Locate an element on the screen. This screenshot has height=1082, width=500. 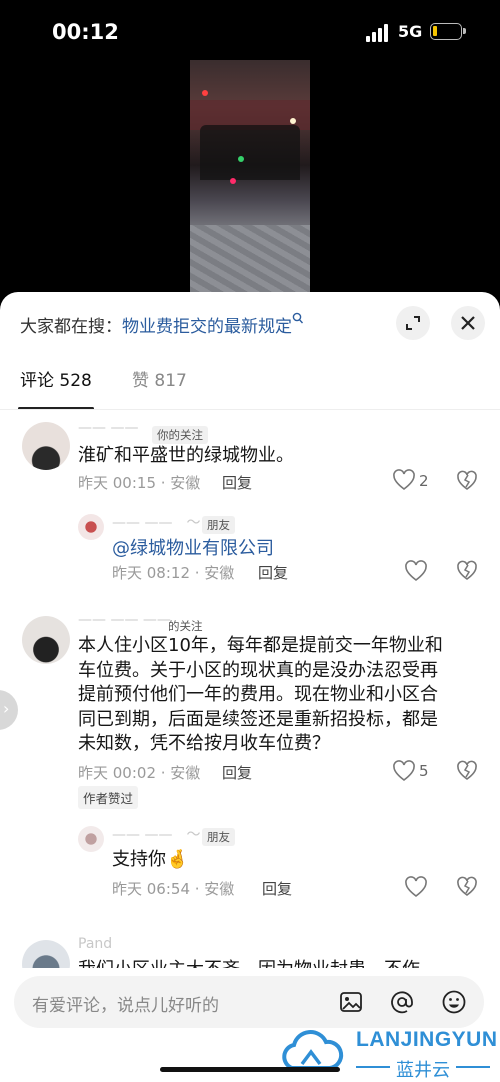
watermark-en: LANJINGYUN is located at coordinates (427, 1039).